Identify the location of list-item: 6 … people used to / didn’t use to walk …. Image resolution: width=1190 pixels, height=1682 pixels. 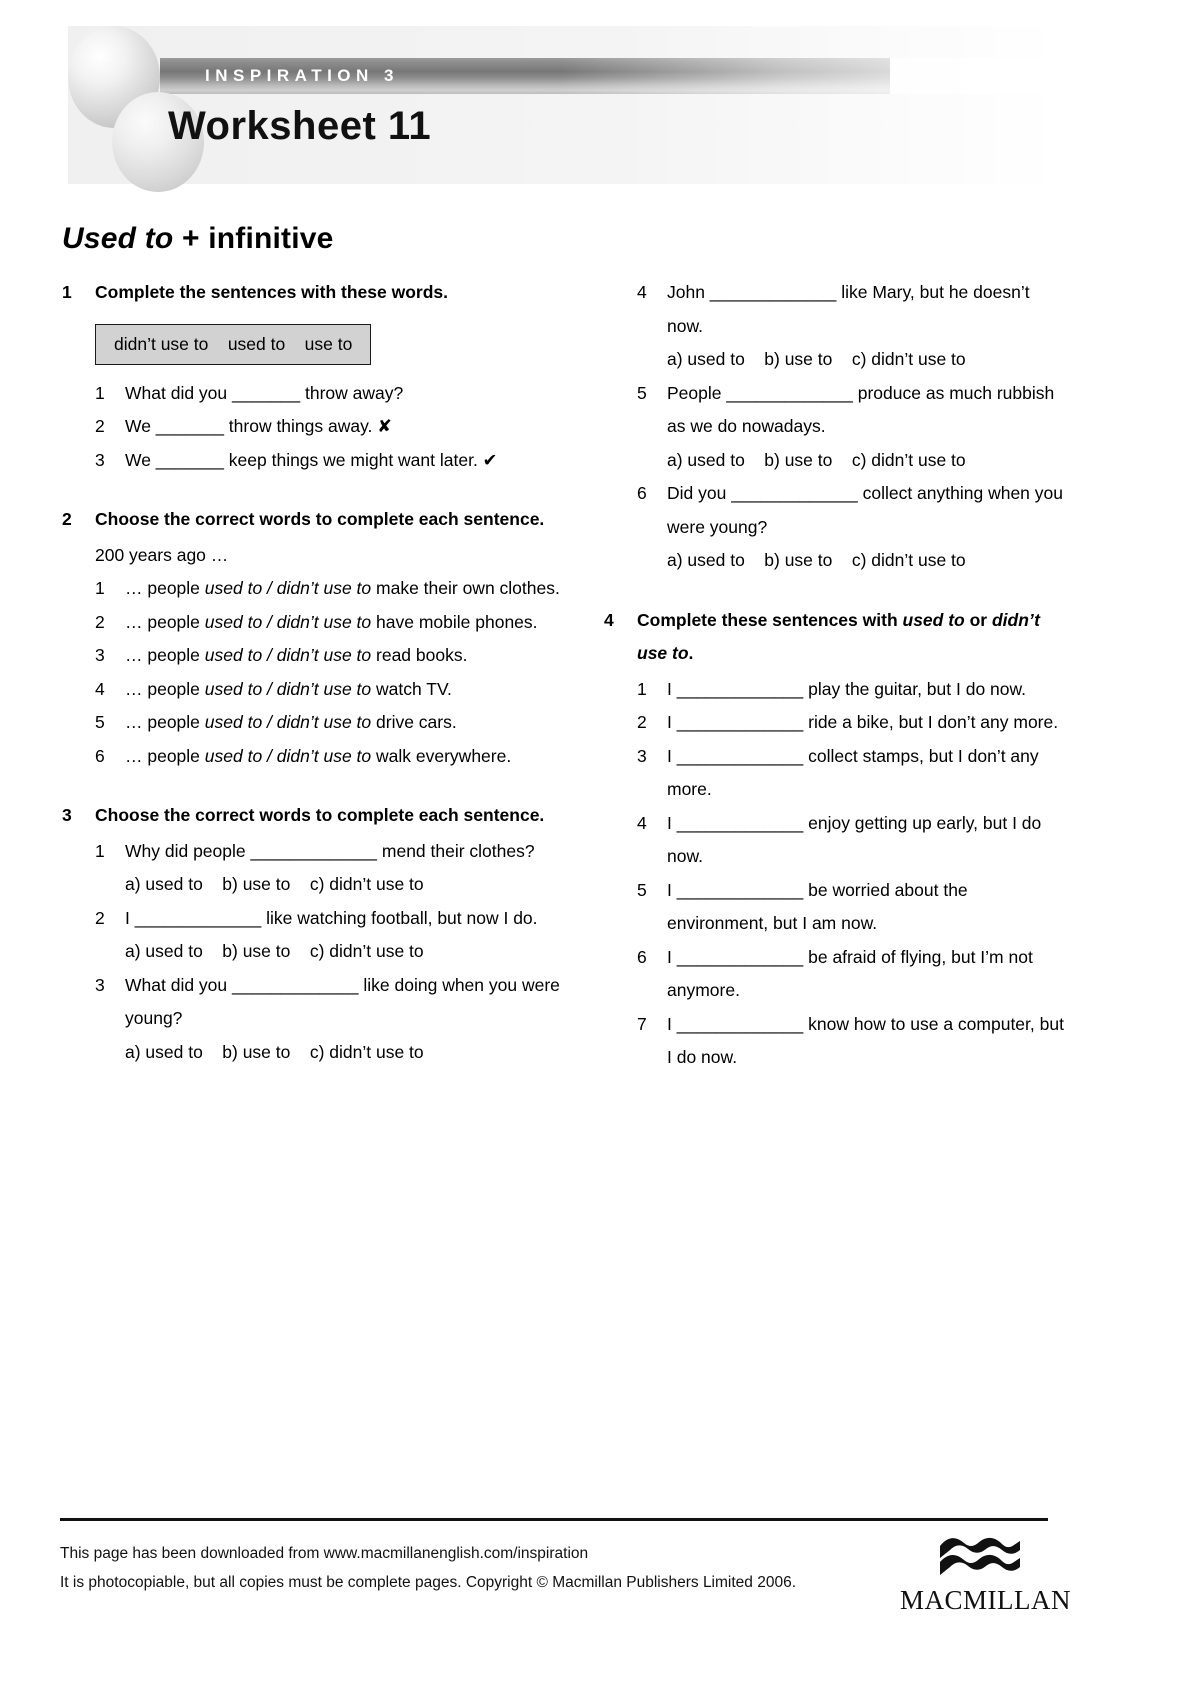
(328, 757).